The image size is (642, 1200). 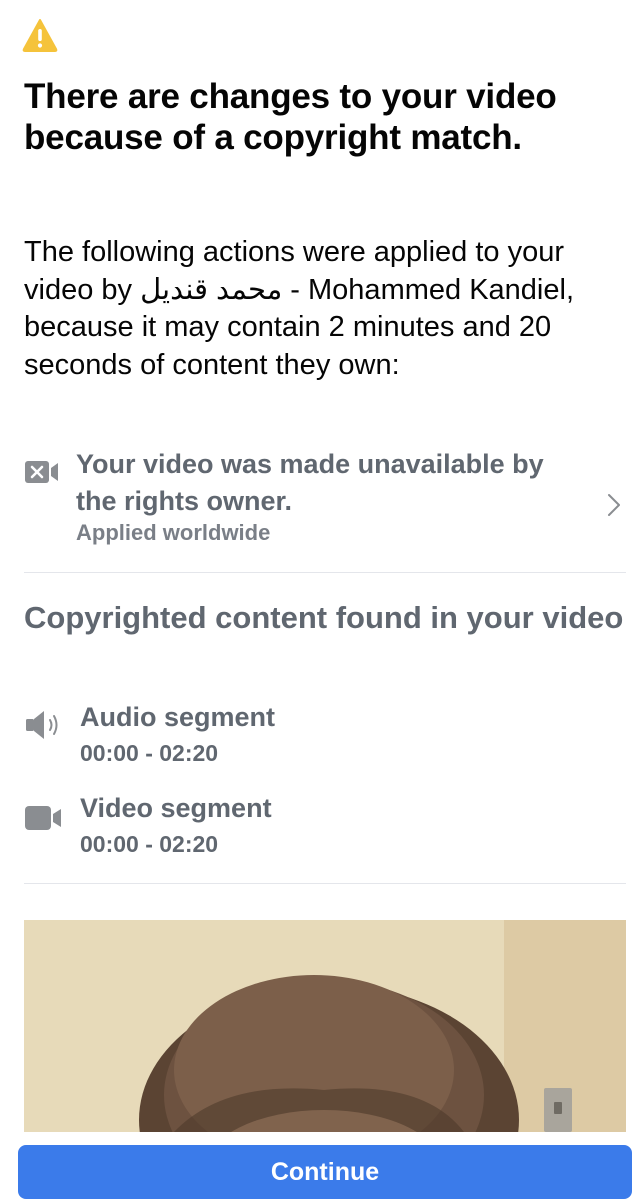 I want to click on video-segment-label: Video segment, so click(x=176, y=808).